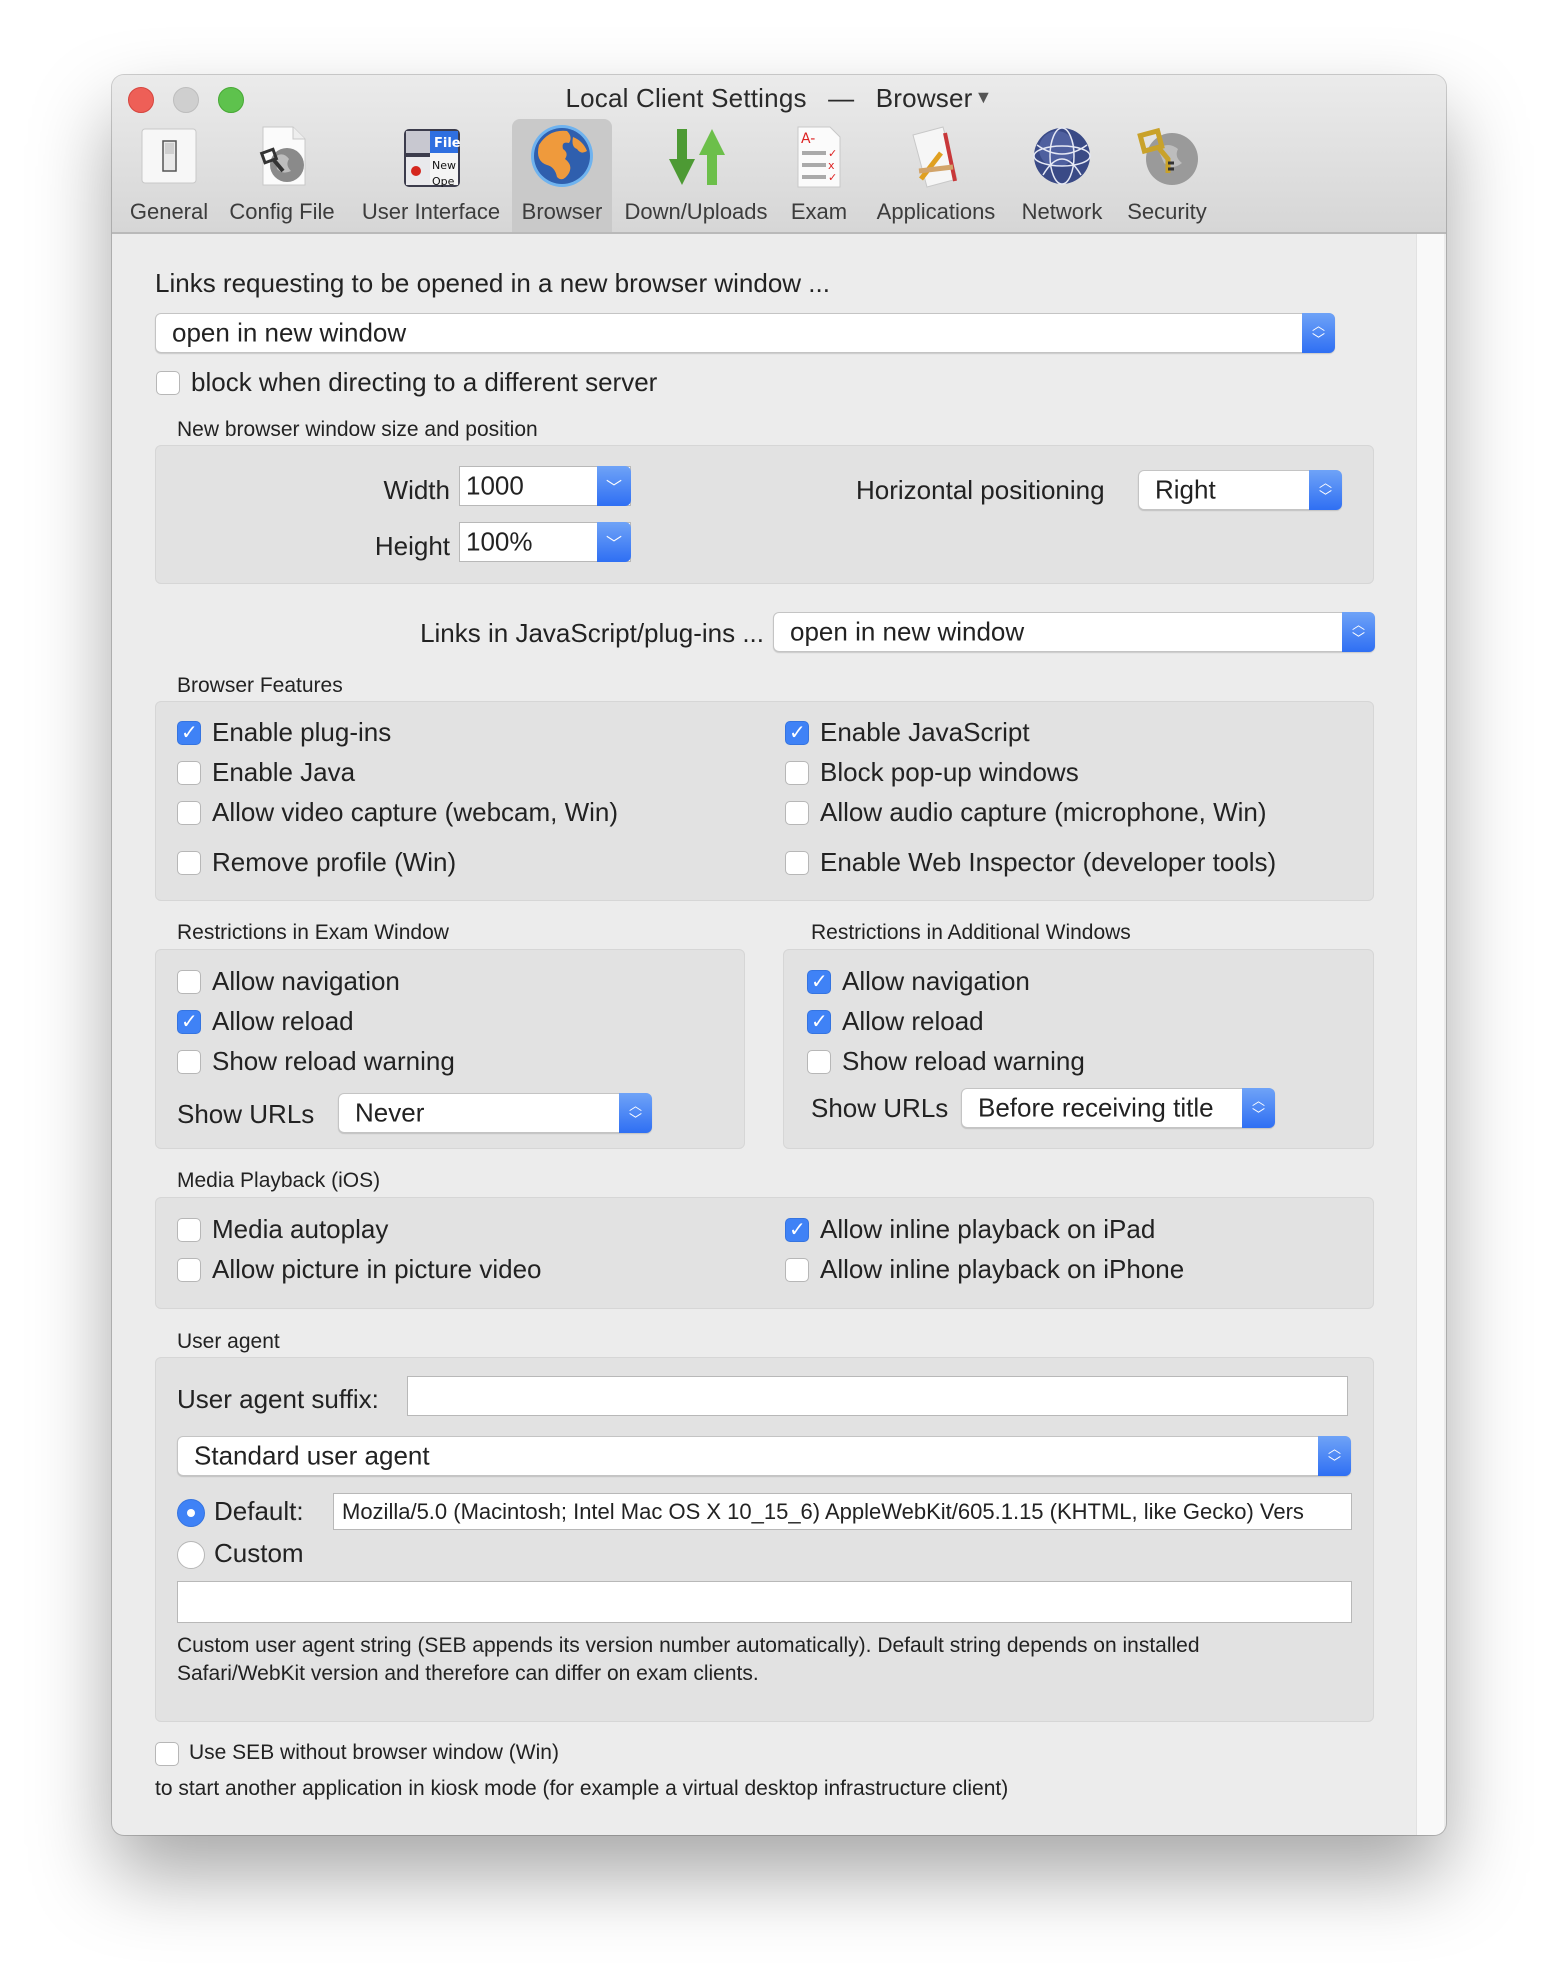  What do you see at coordinates (1074, 632) in the screenshot?
I see `js-links-popup: open in new window ︿ ﹀` at bounding box center [1074, 632].